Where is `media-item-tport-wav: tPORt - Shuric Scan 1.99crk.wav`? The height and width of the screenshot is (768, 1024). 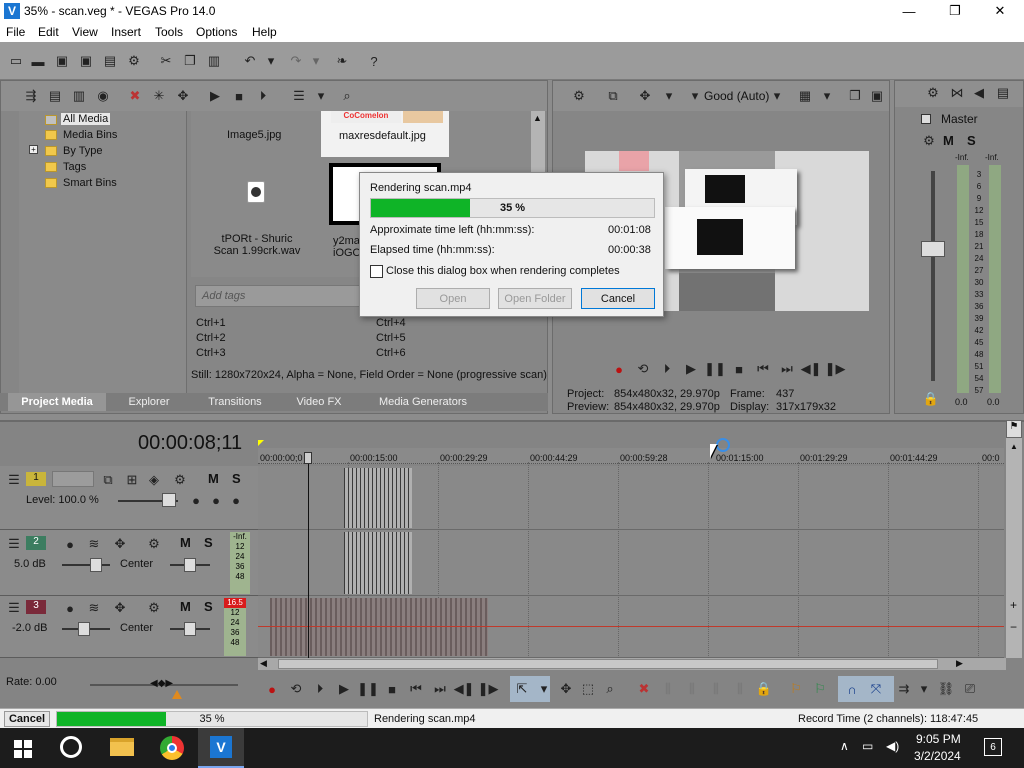 media-item-tport-wav: tPORt - Shuric Scan 1.99crk.wav is located at coordinates (257, 245).